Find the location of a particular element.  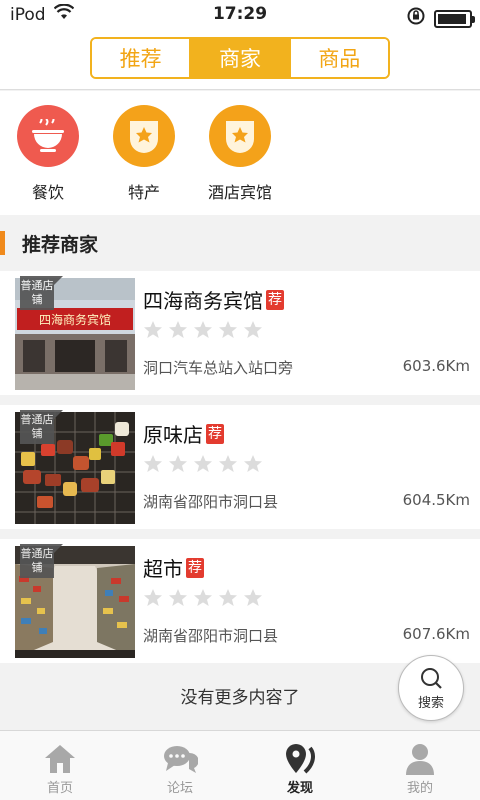

search-button: 搜索 is located at coordinates (431, 688).